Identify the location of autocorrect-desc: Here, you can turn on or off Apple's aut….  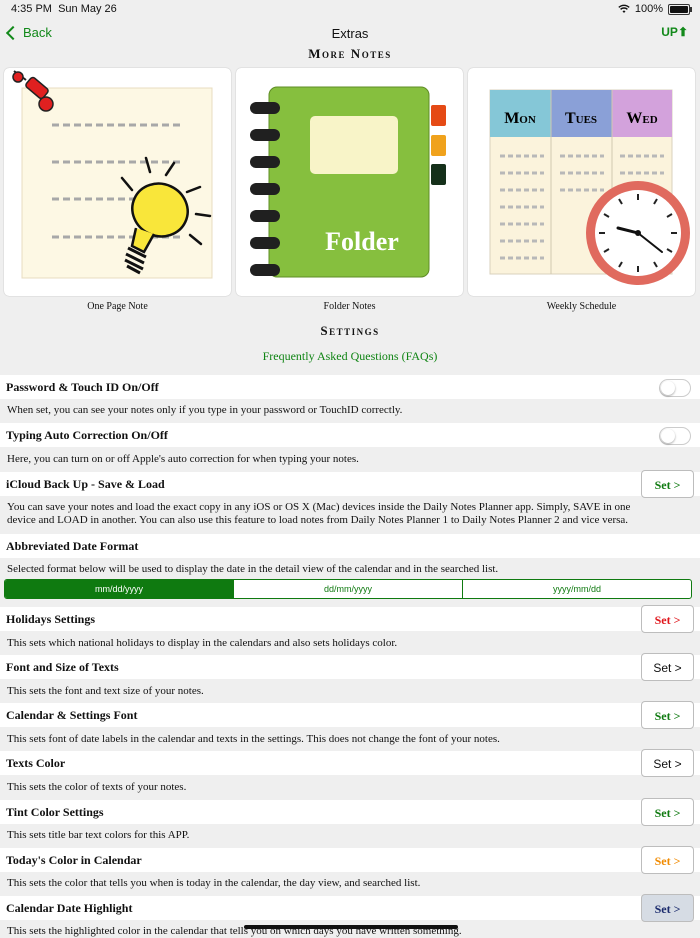
(183, 459).